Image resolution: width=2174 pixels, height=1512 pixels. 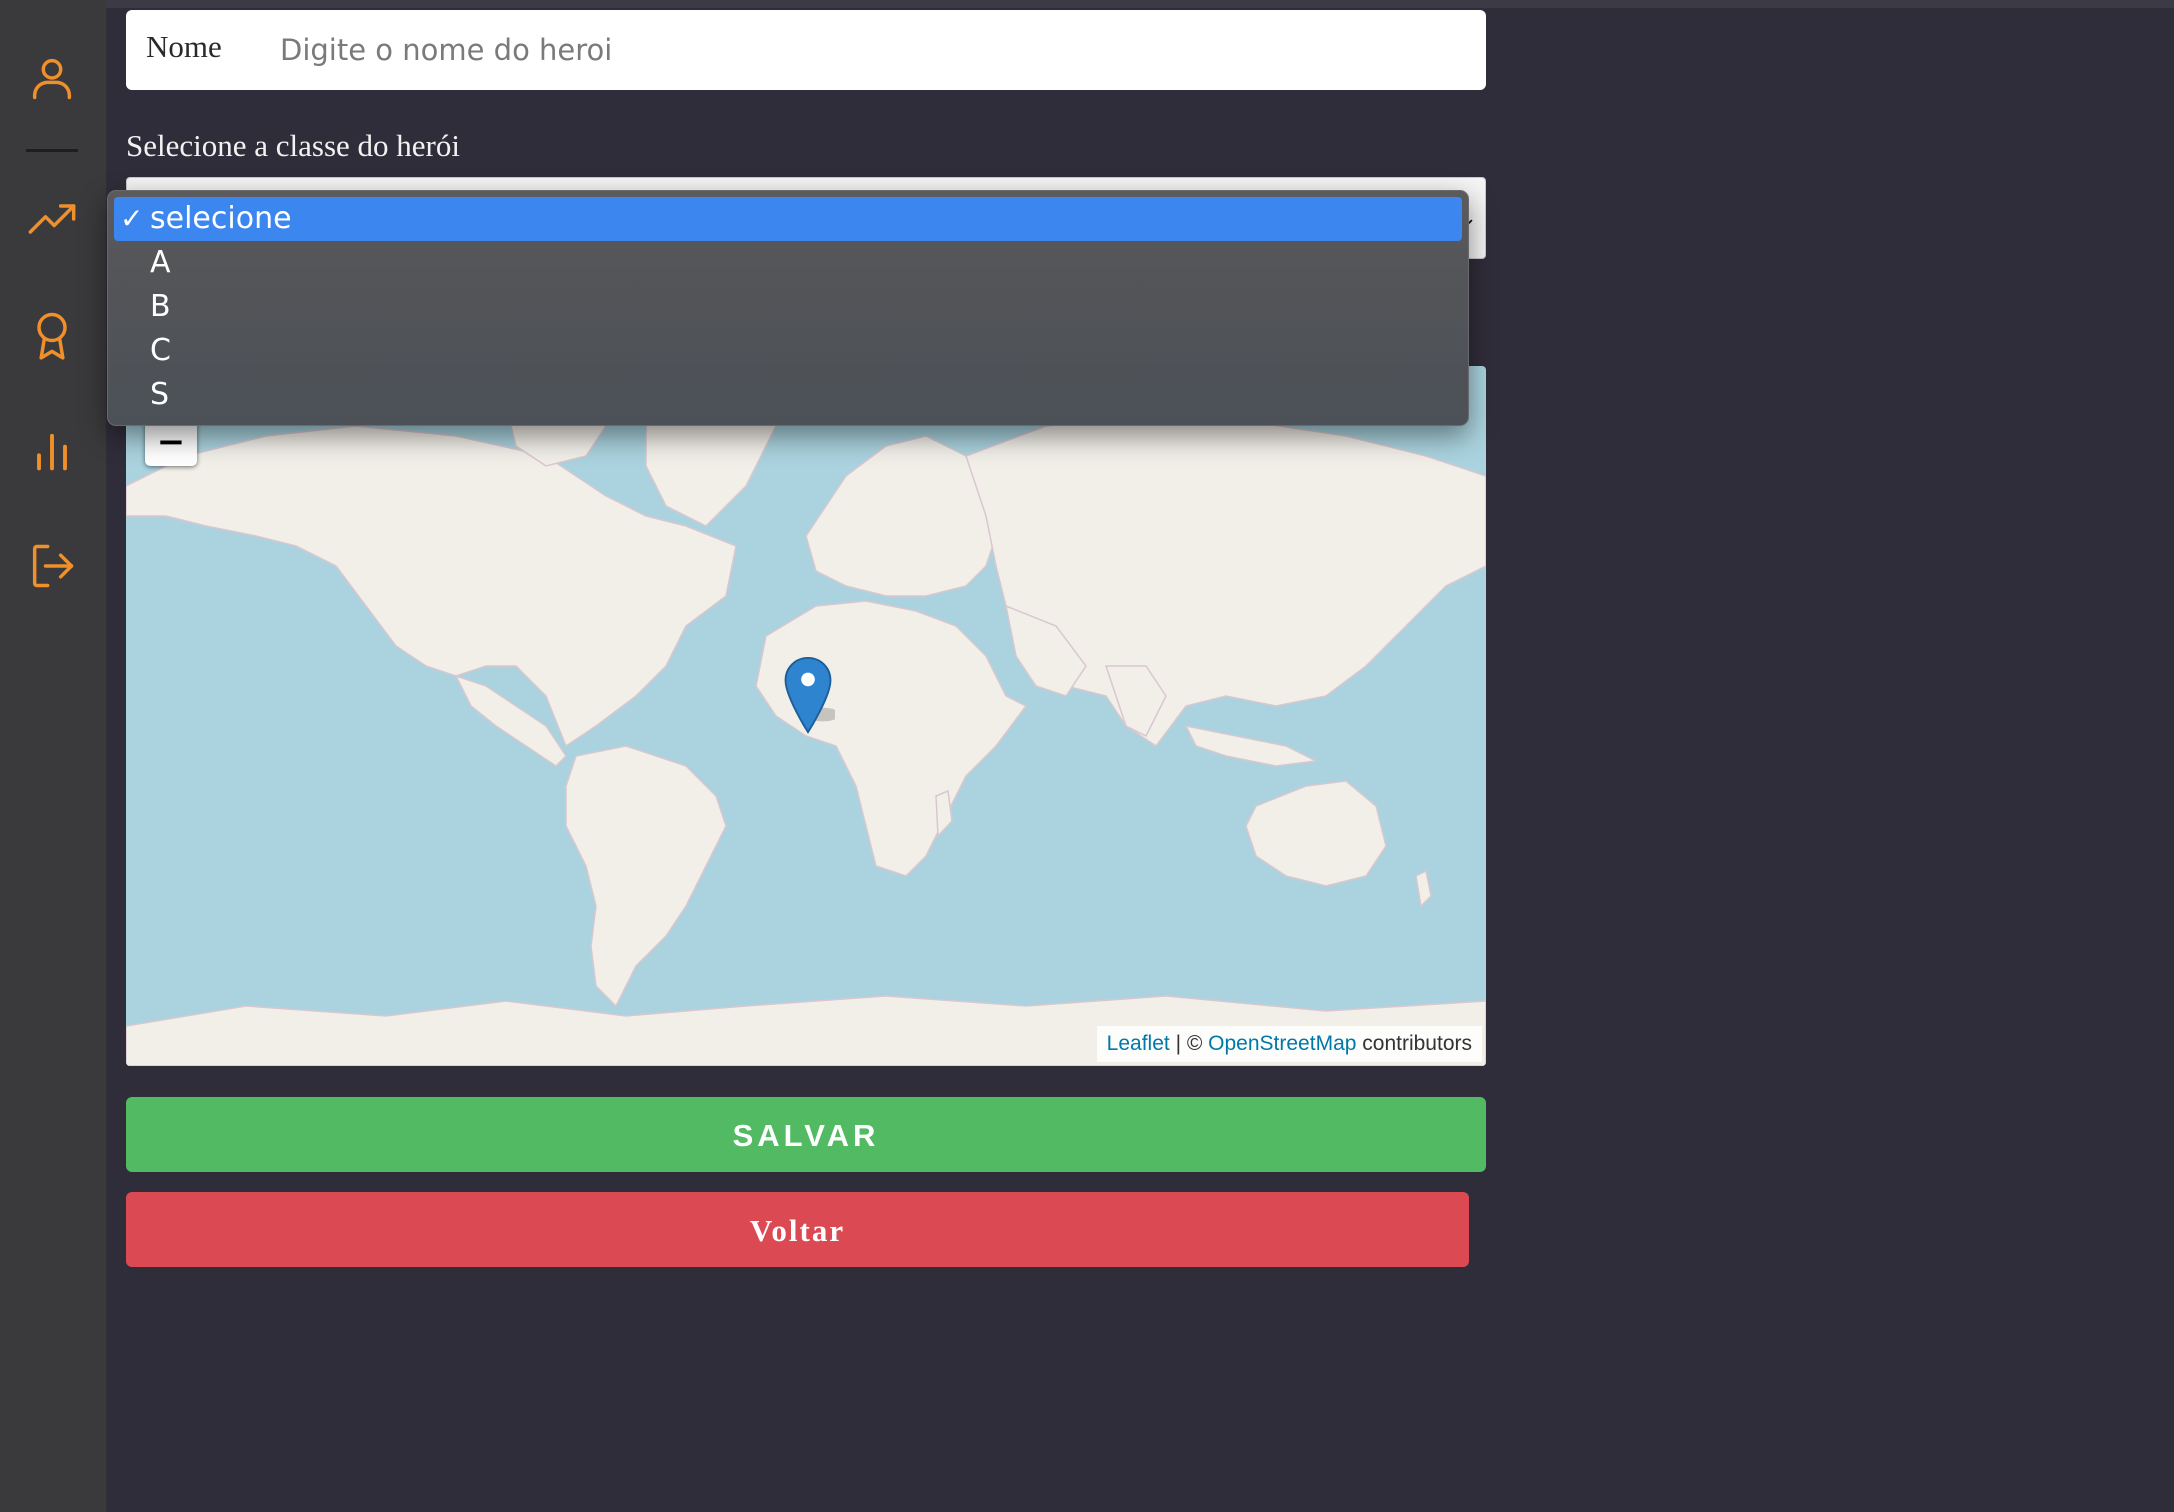 I want to click on dropdown-option-b: B, so click(x=788, y=307).